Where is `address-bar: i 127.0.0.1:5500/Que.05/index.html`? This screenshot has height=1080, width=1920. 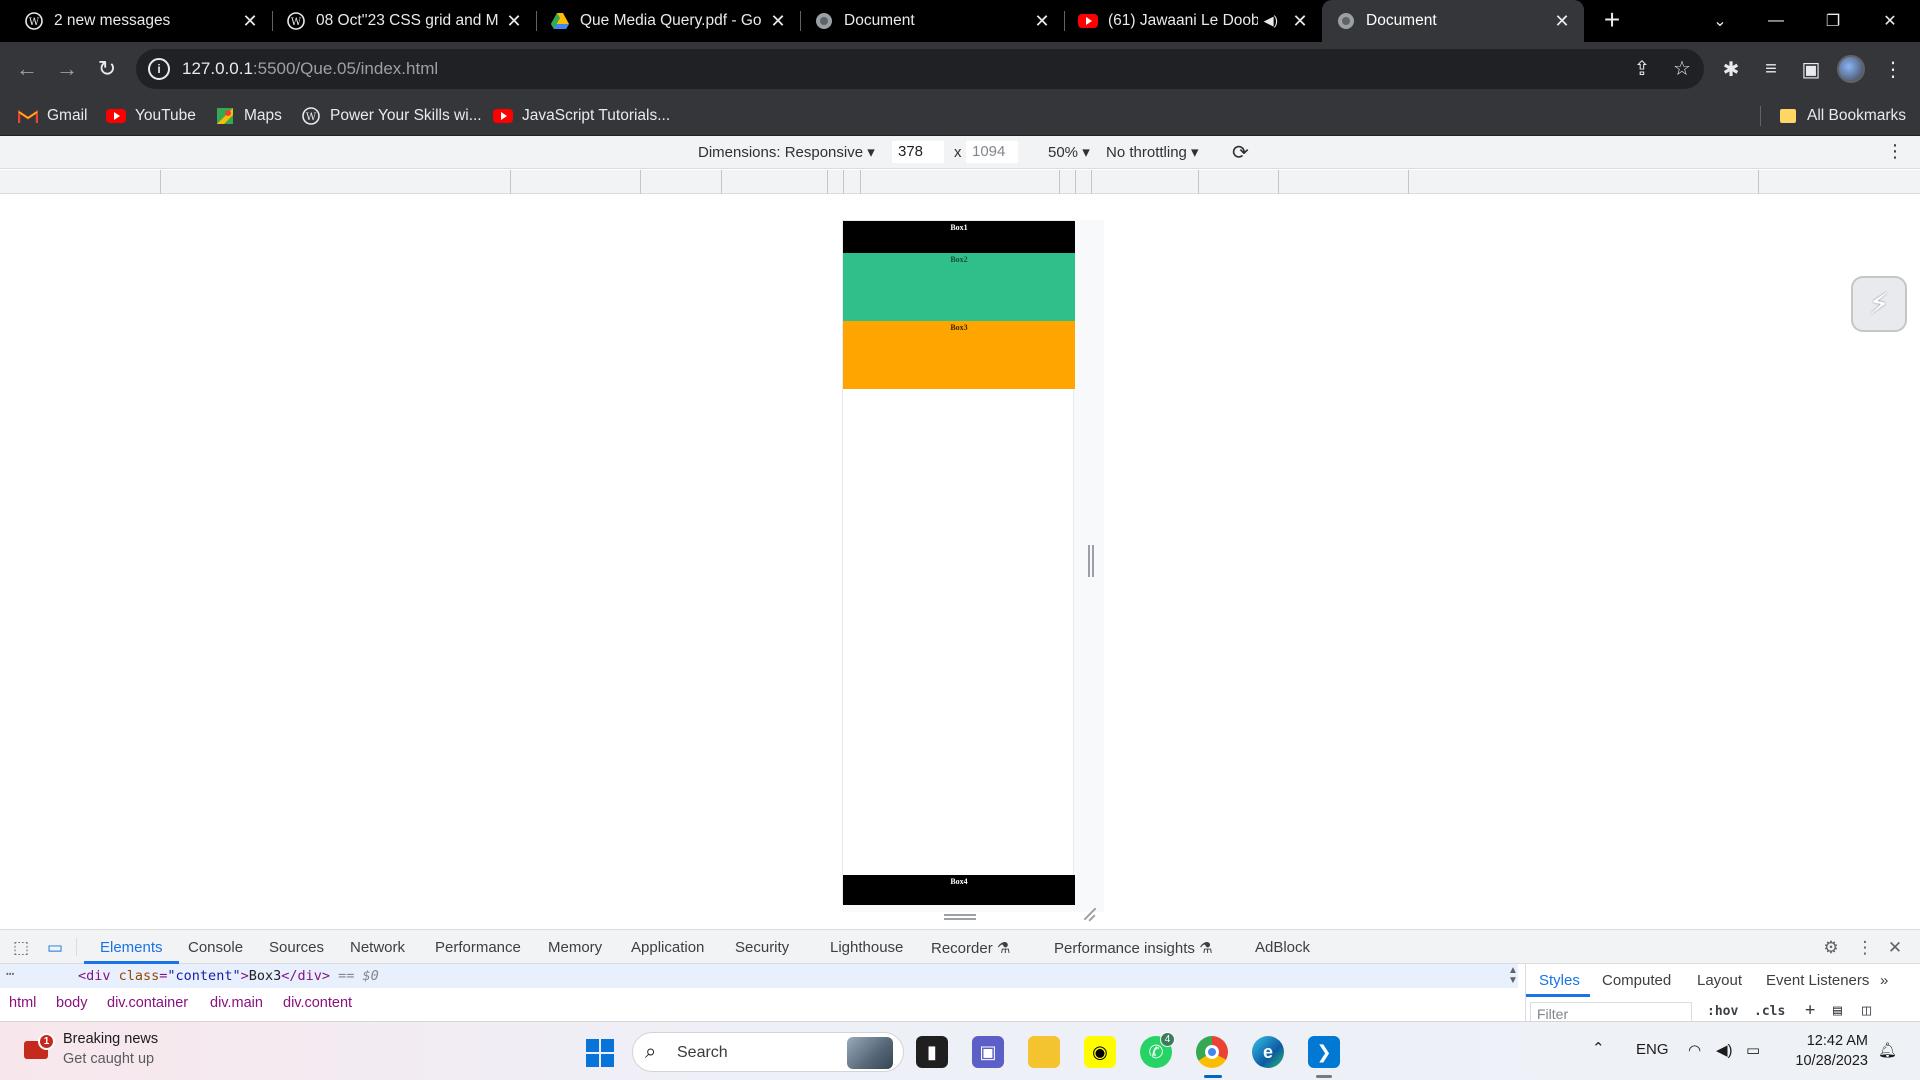
address-bar: i 127.0.0.1:5500/Que.05/index.html is located at coordinates (920, 69).